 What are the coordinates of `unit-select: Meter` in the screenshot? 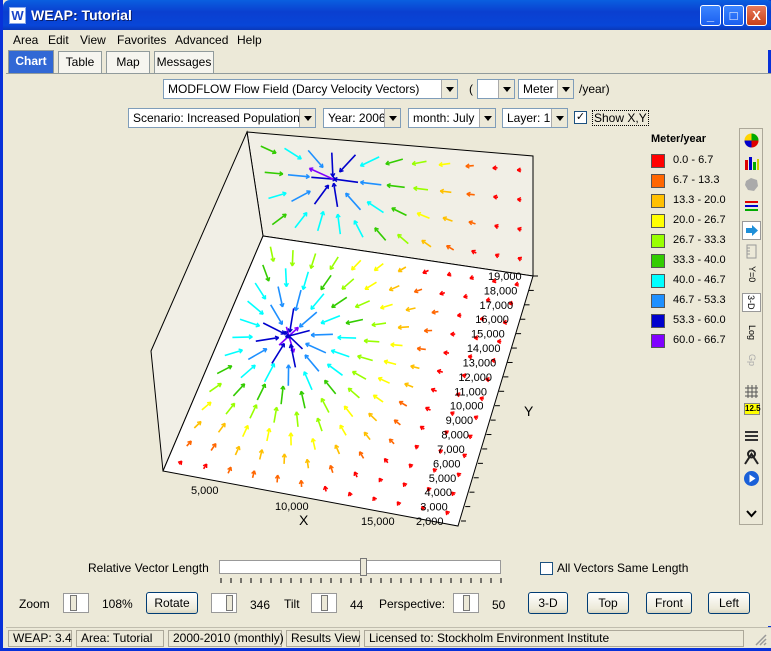 It's located at (546, 89).